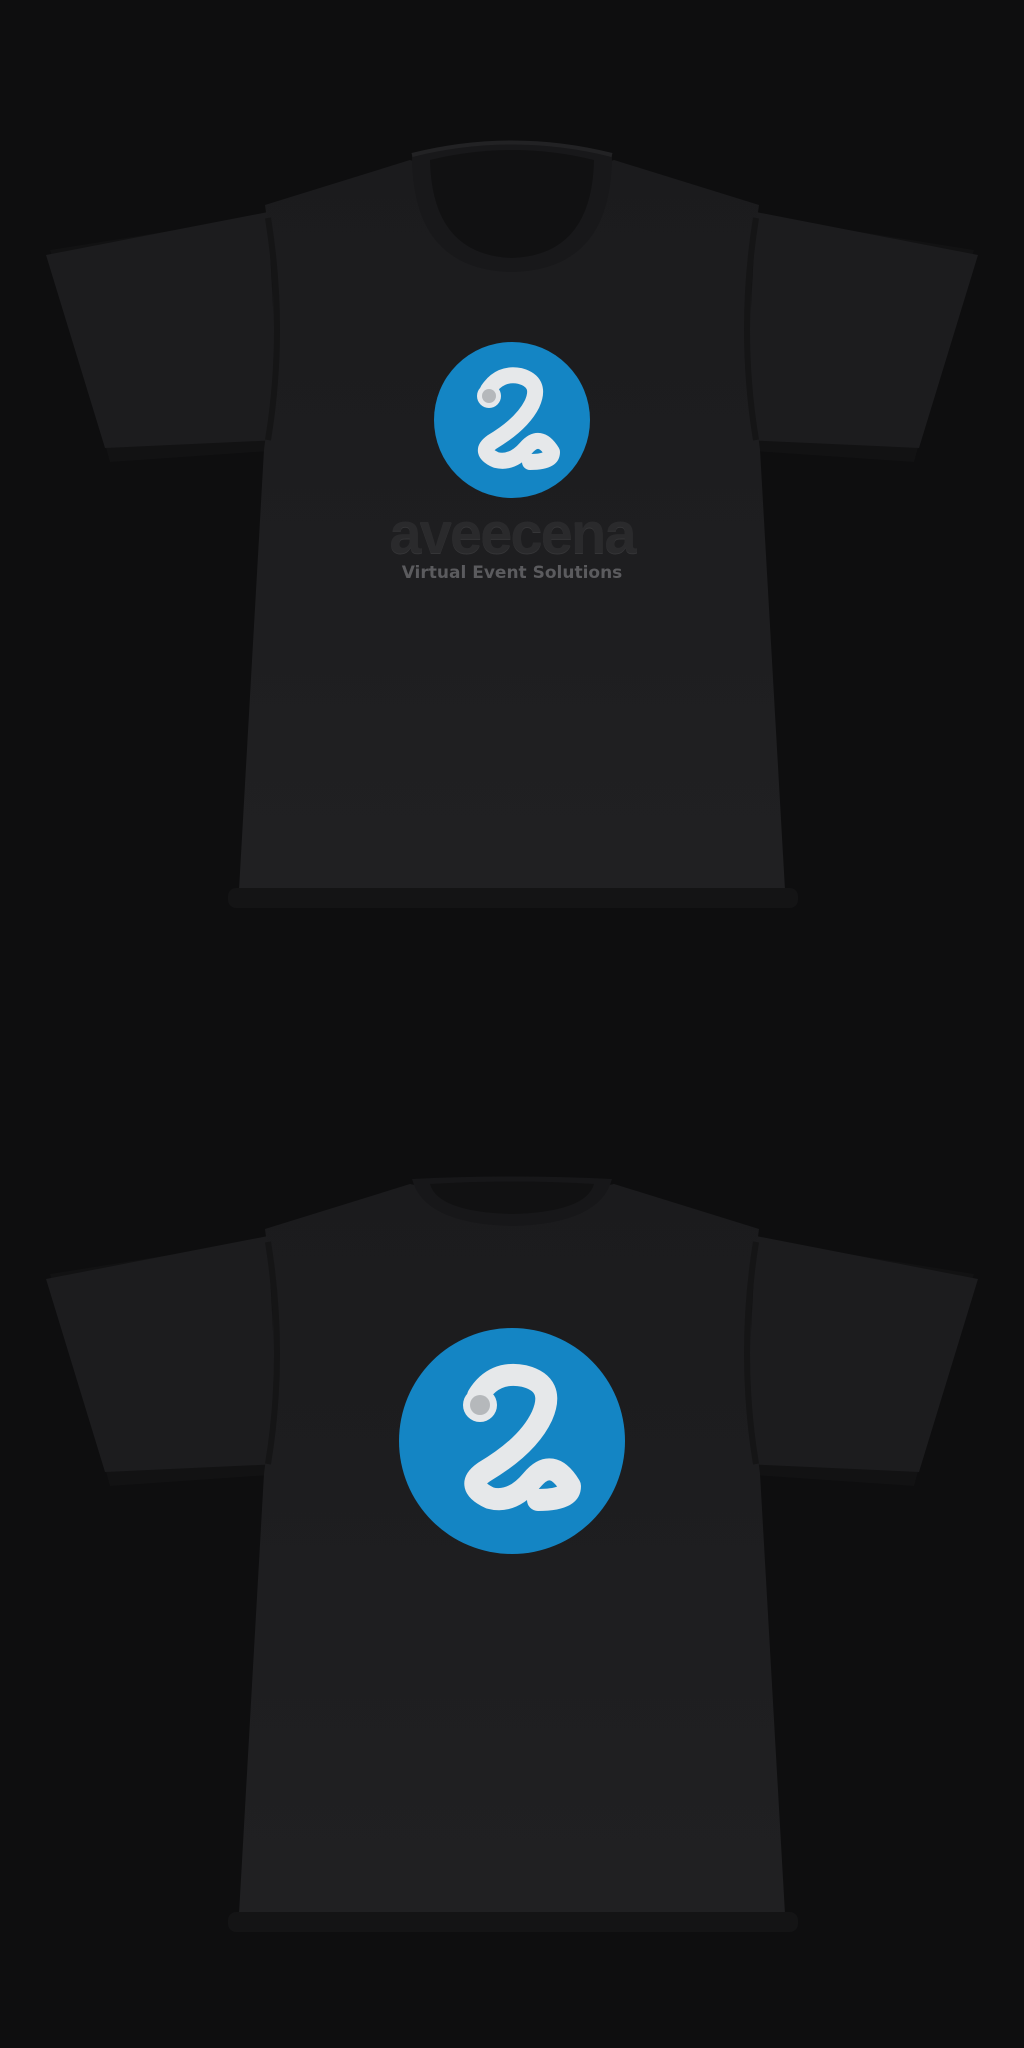  What do you see at coordinates (512, 533) in the screenshot?
I see `brand-wordmark: aveecena` at bounding box center [512, 533].